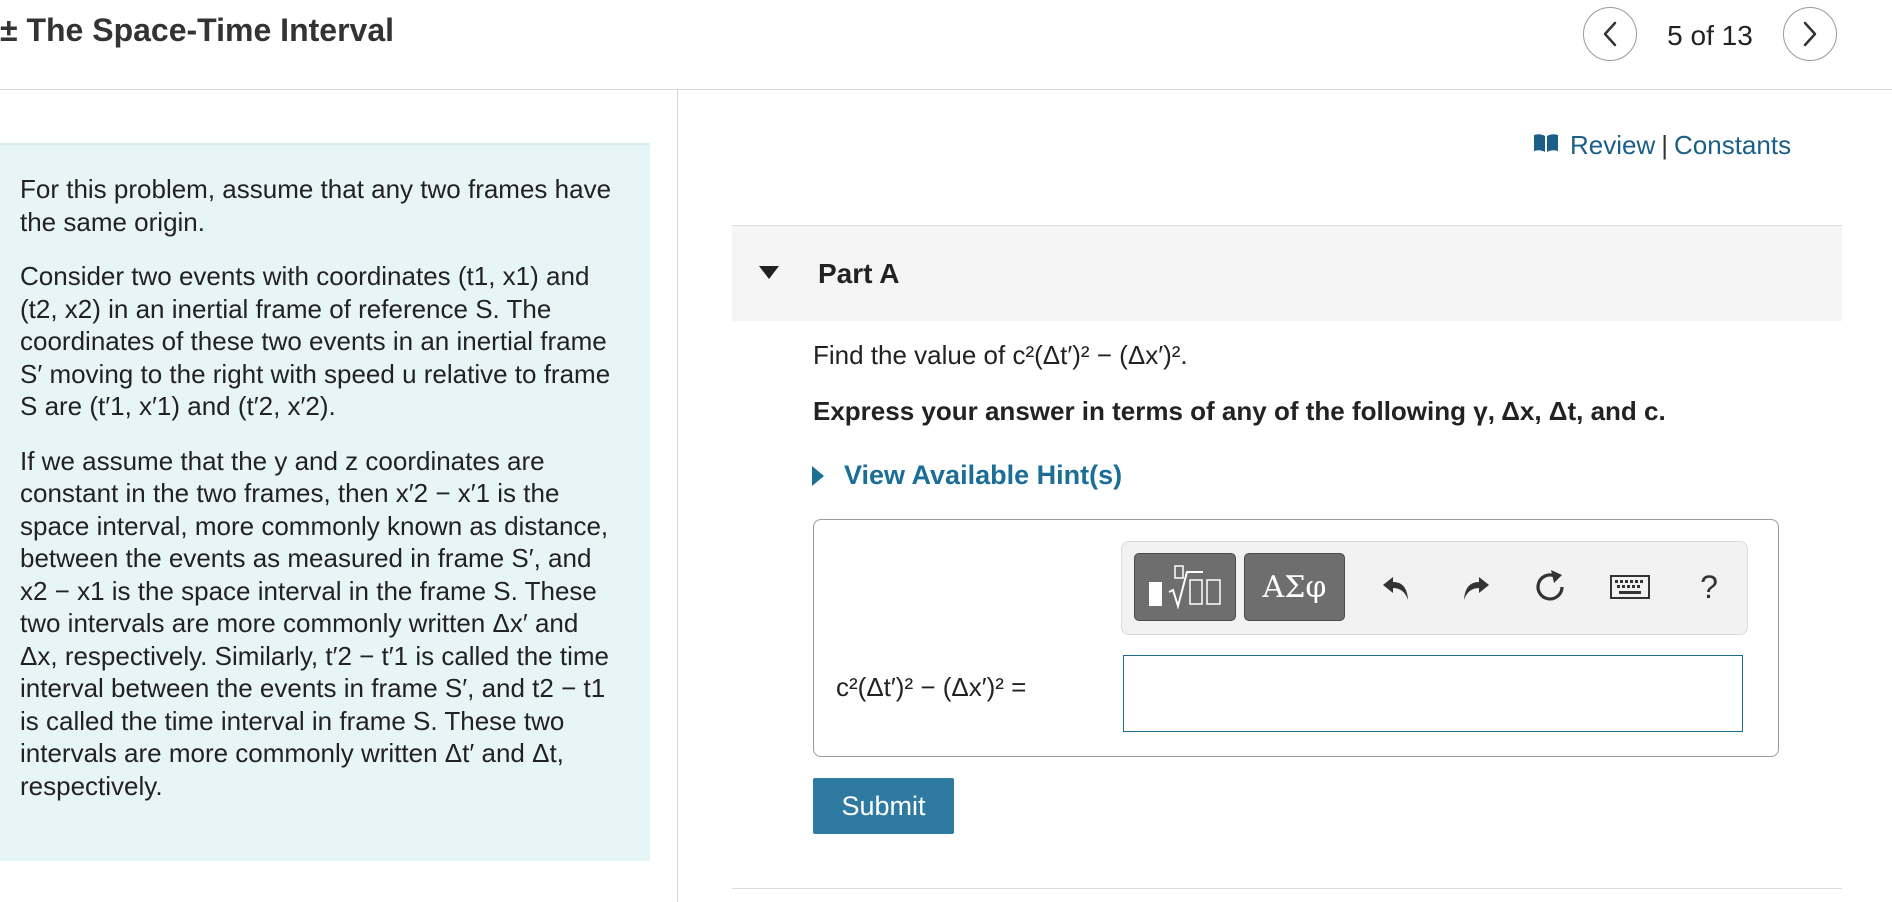  I want to click on section-divider, so click(1287, 888).